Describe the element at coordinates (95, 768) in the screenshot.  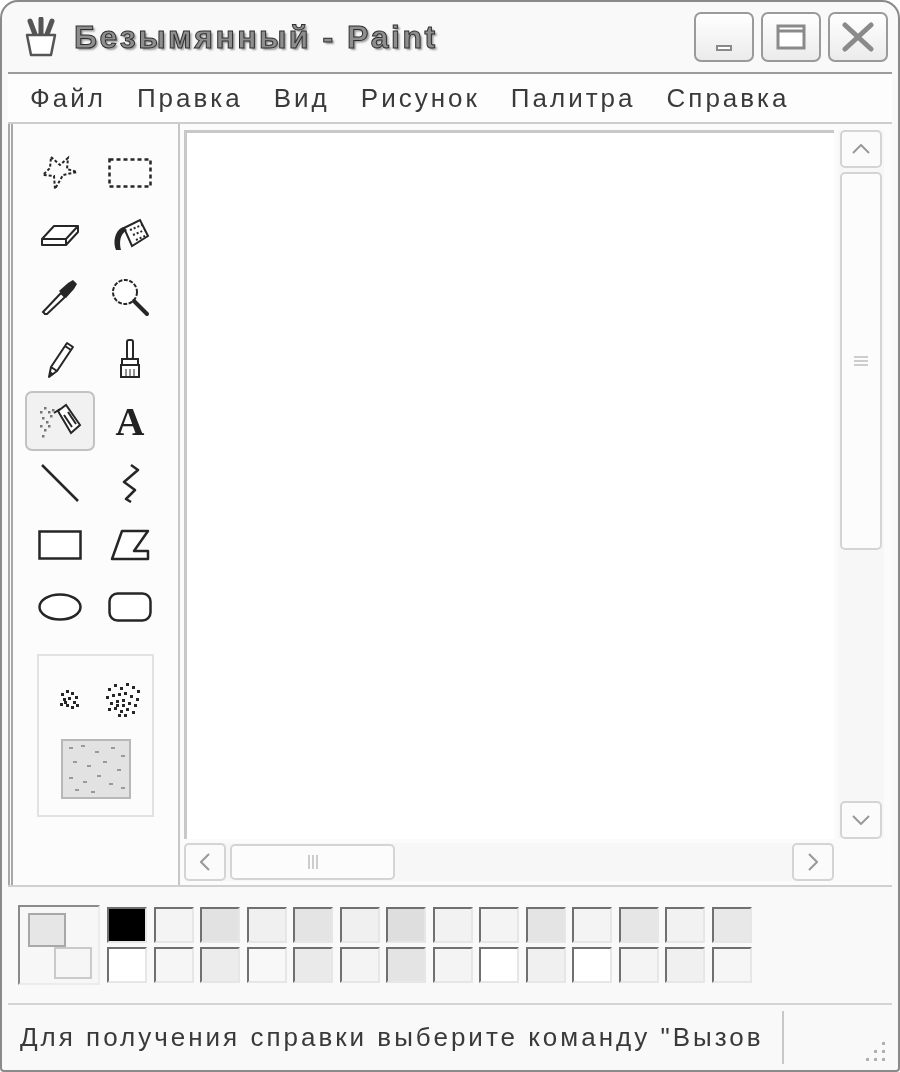
I see `spray-pattern-icon` at that location.